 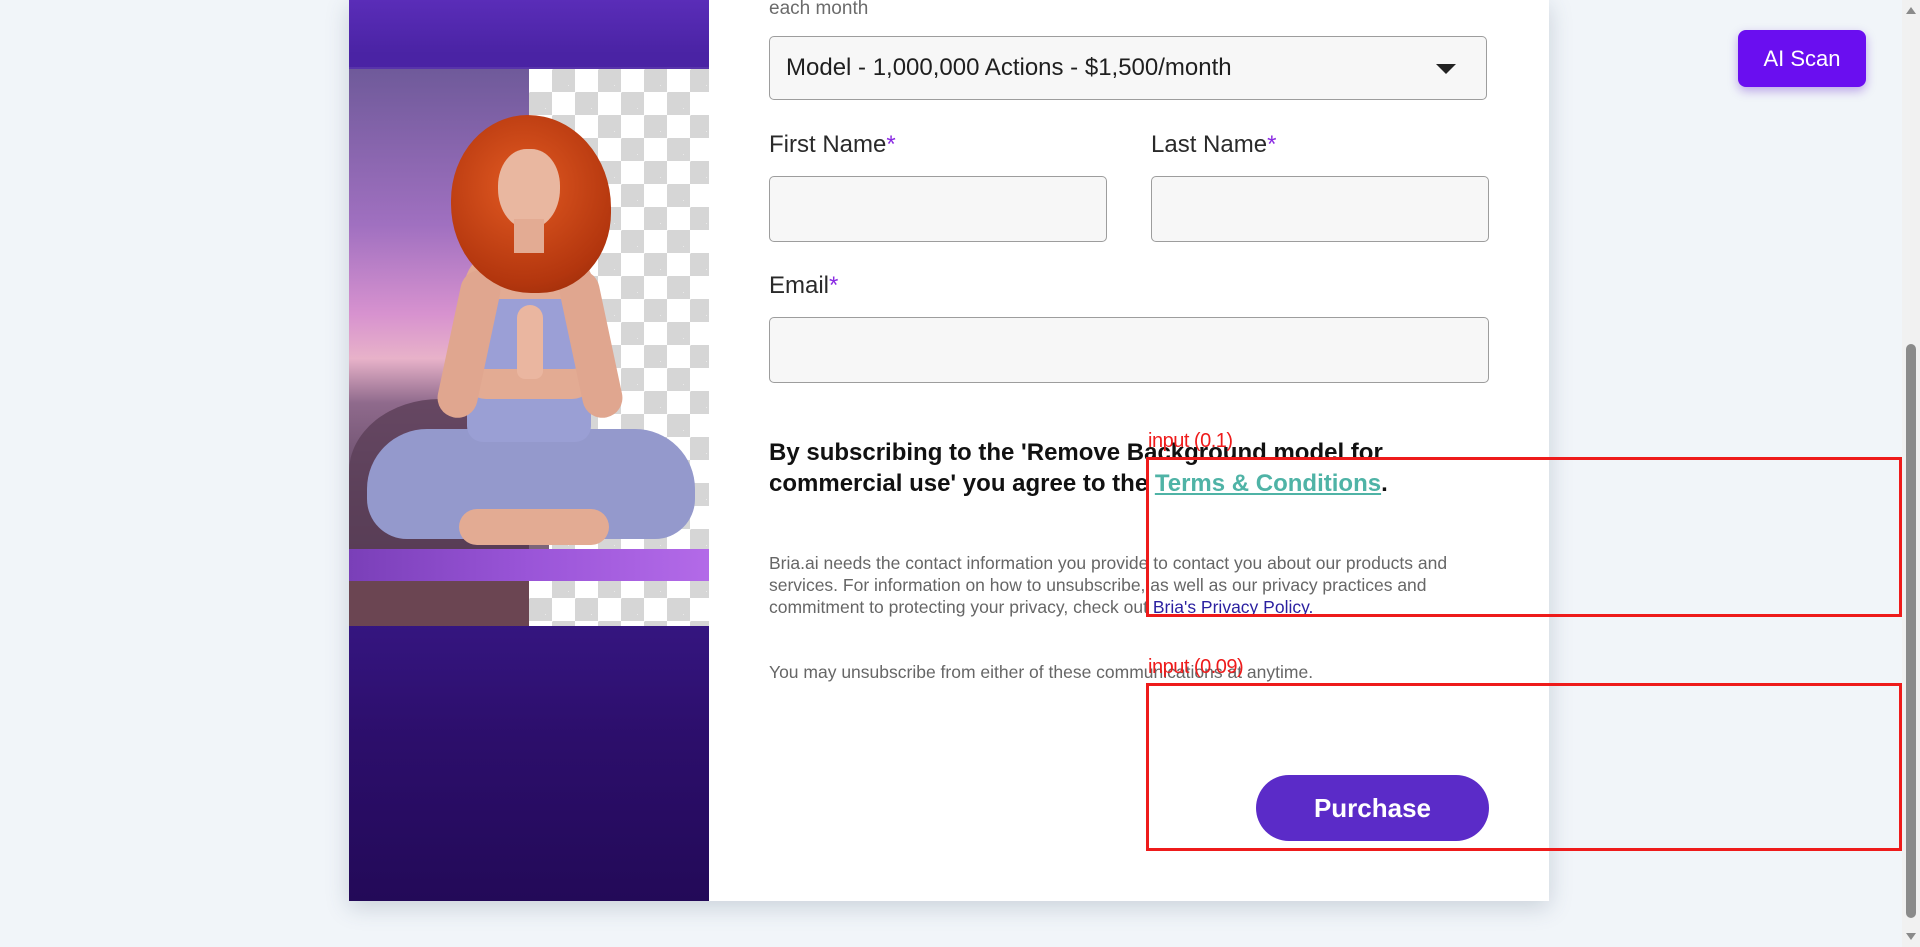 What do you see at coordinates (1129, 350) in the screenshot?
I see `email-input` at bounding box center [1129, 350].